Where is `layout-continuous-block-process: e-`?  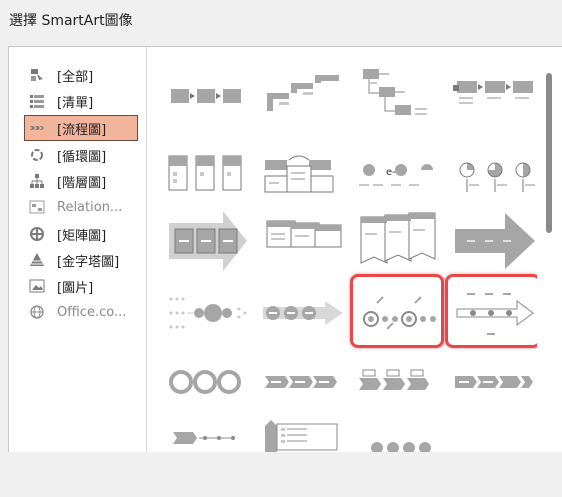
layout-continuous-block-process: e- is located at coordinates (399, 180).